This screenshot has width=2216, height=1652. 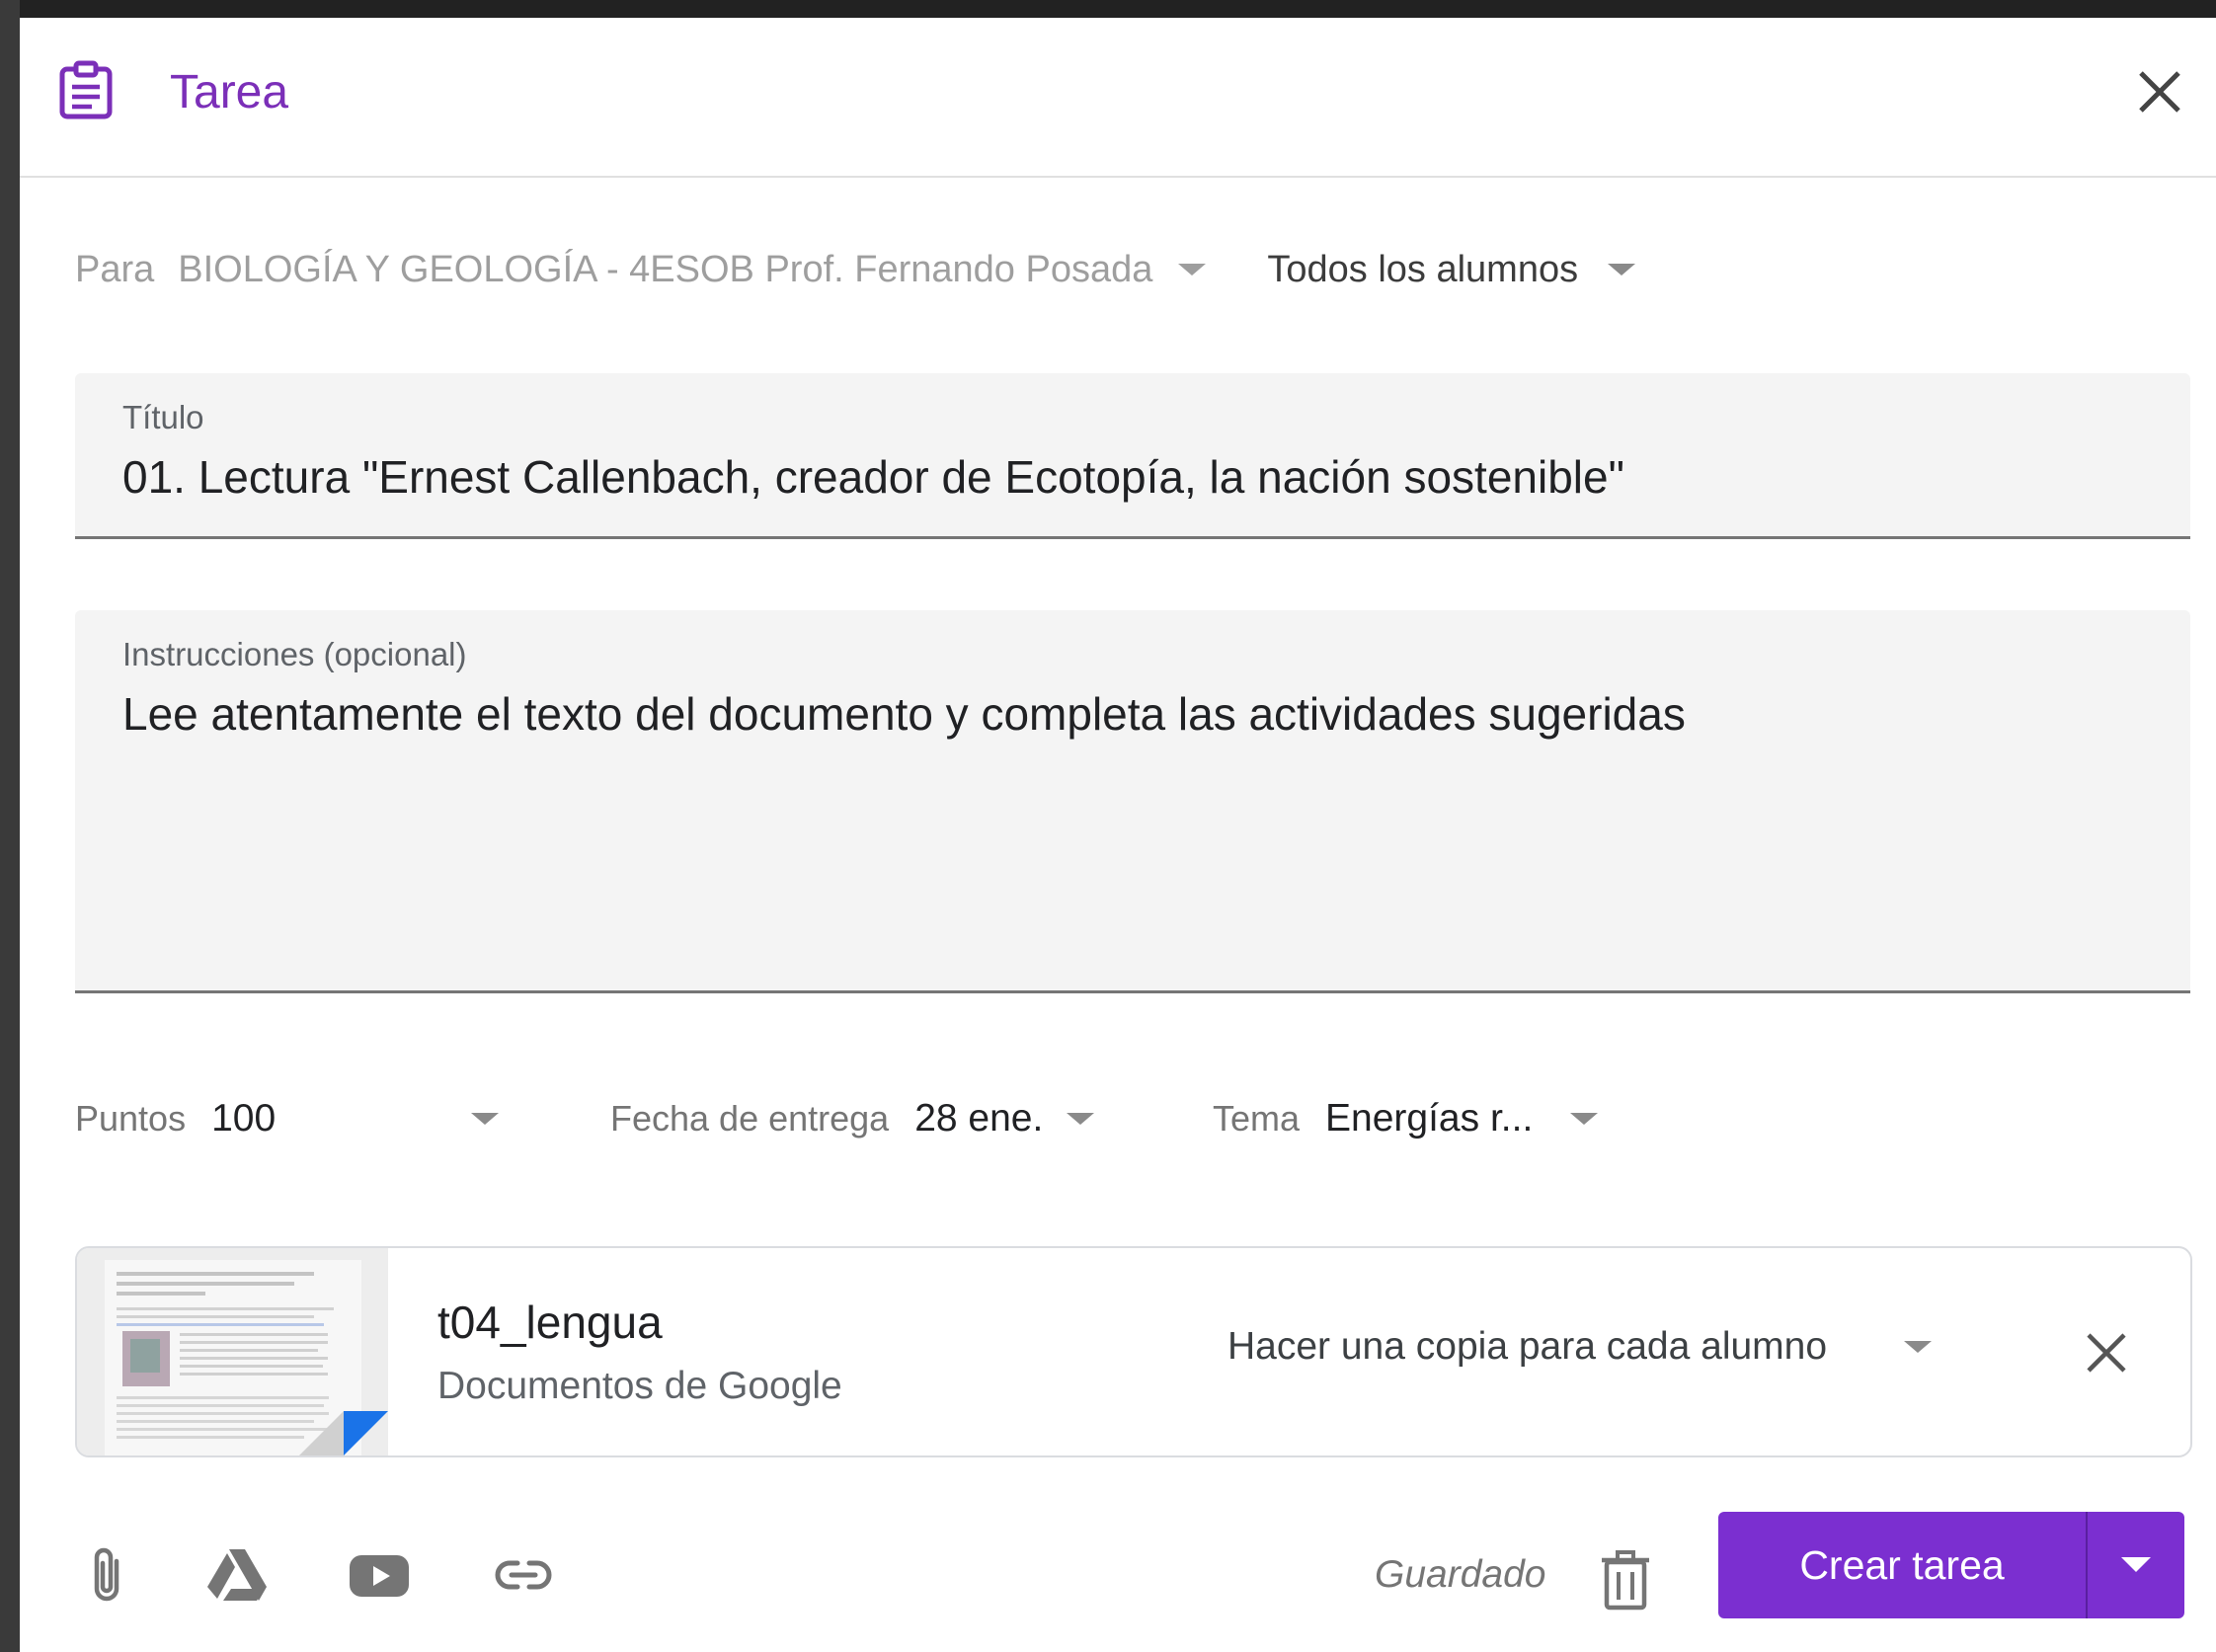 I want to click on attachment-type: Documentos de Google, so click(x=639, y=1386).